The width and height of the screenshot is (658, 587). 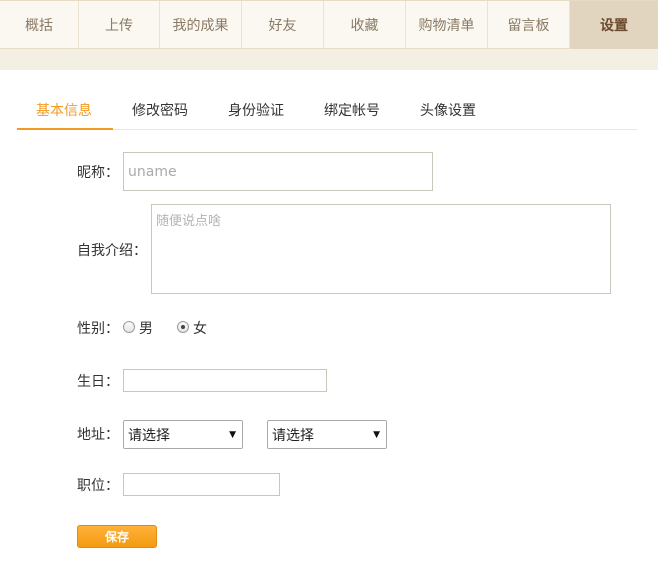 I want to click on tab-message-board: 留言板, so click(x=529, y=25).